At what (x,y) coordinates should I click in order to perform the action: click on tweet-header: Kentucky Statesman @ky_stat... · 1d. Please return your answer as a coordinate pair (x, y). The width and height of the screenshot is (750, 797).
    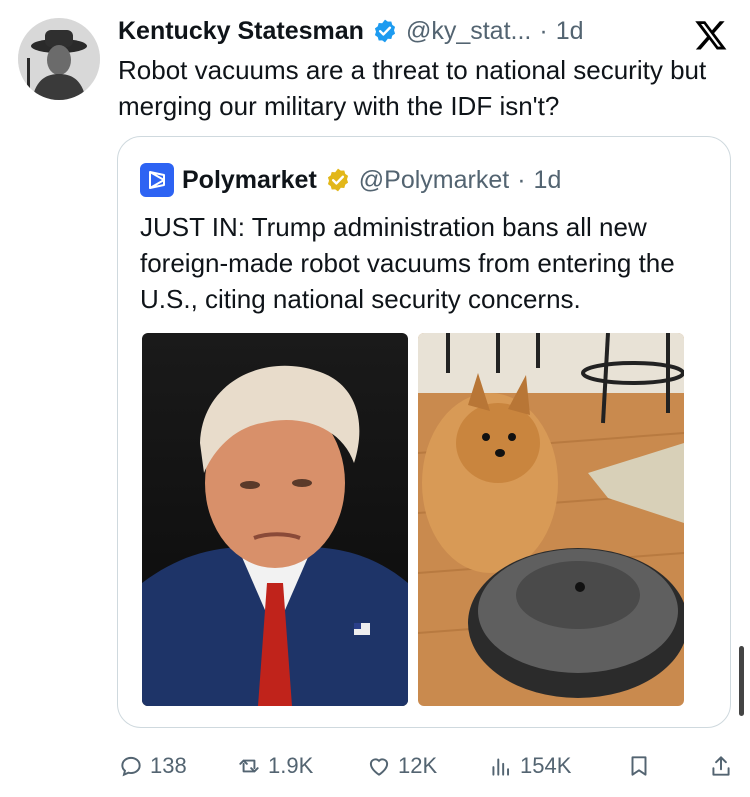
    Looking at the image, I should click on (424, 31).